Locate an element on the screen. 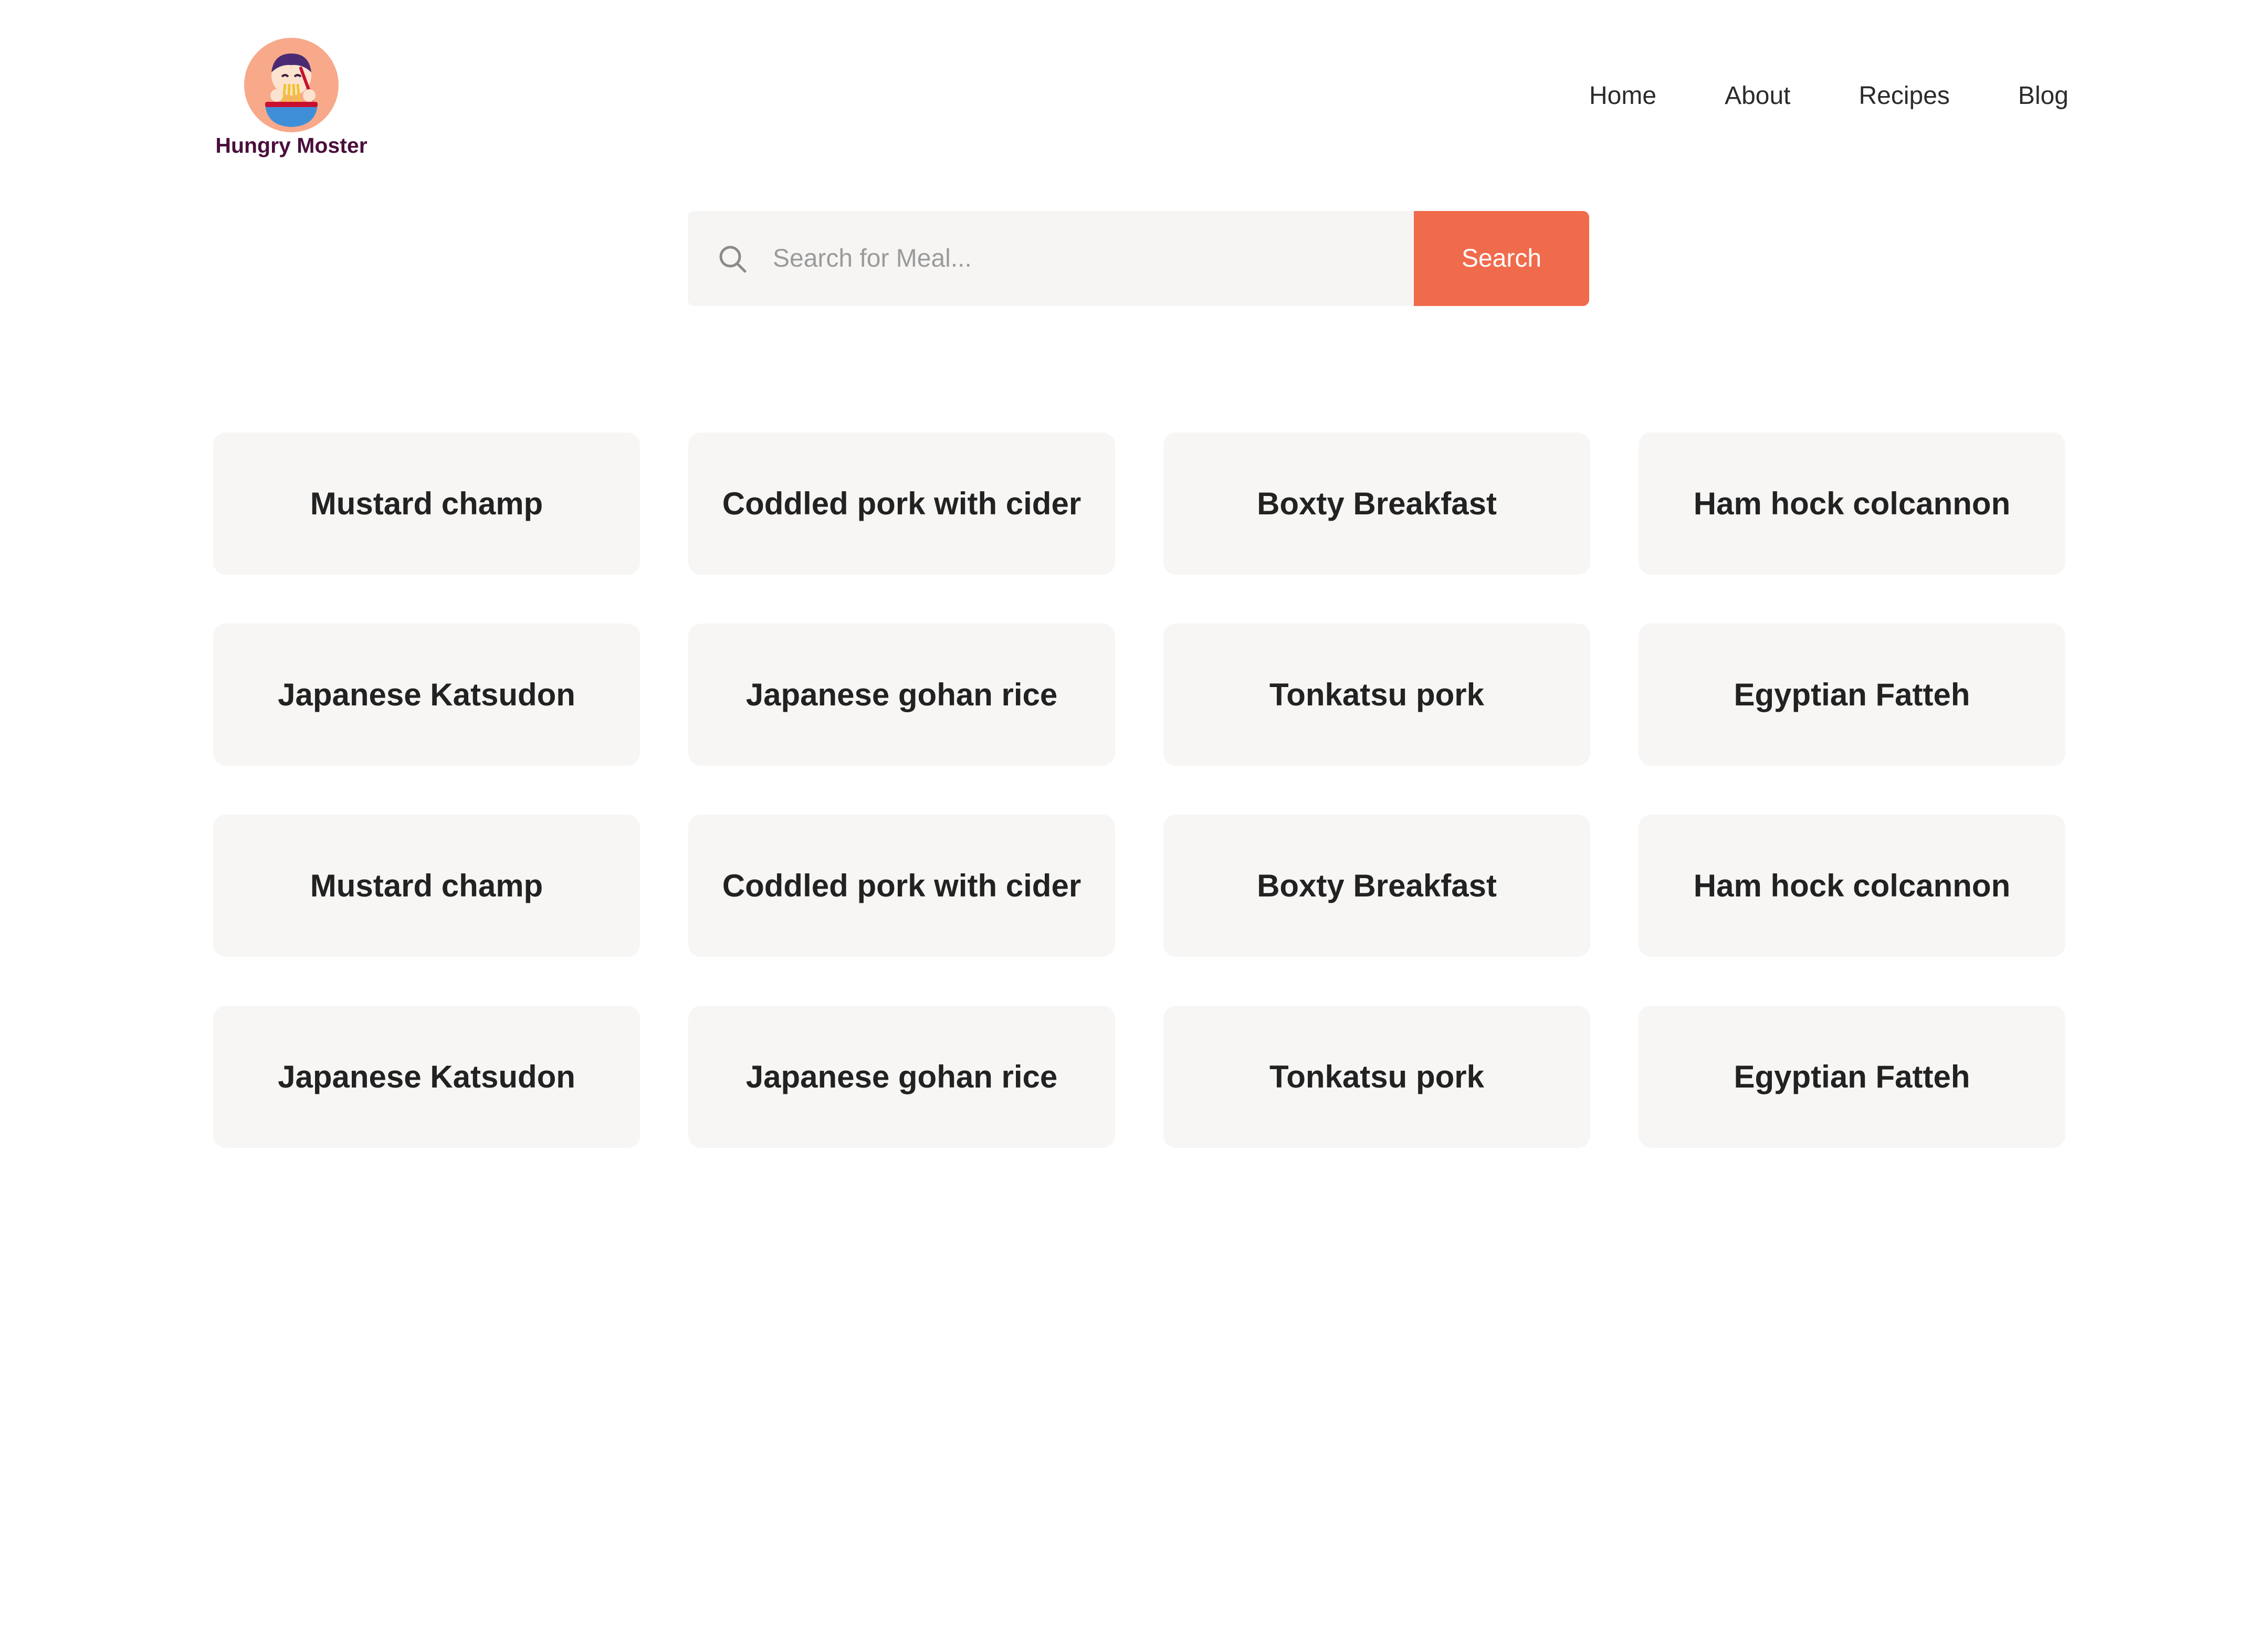 Image resolution: width=2268 pixels, height=1636 pixels. nav-item-home: Home is located at coordinates (1622, 95).